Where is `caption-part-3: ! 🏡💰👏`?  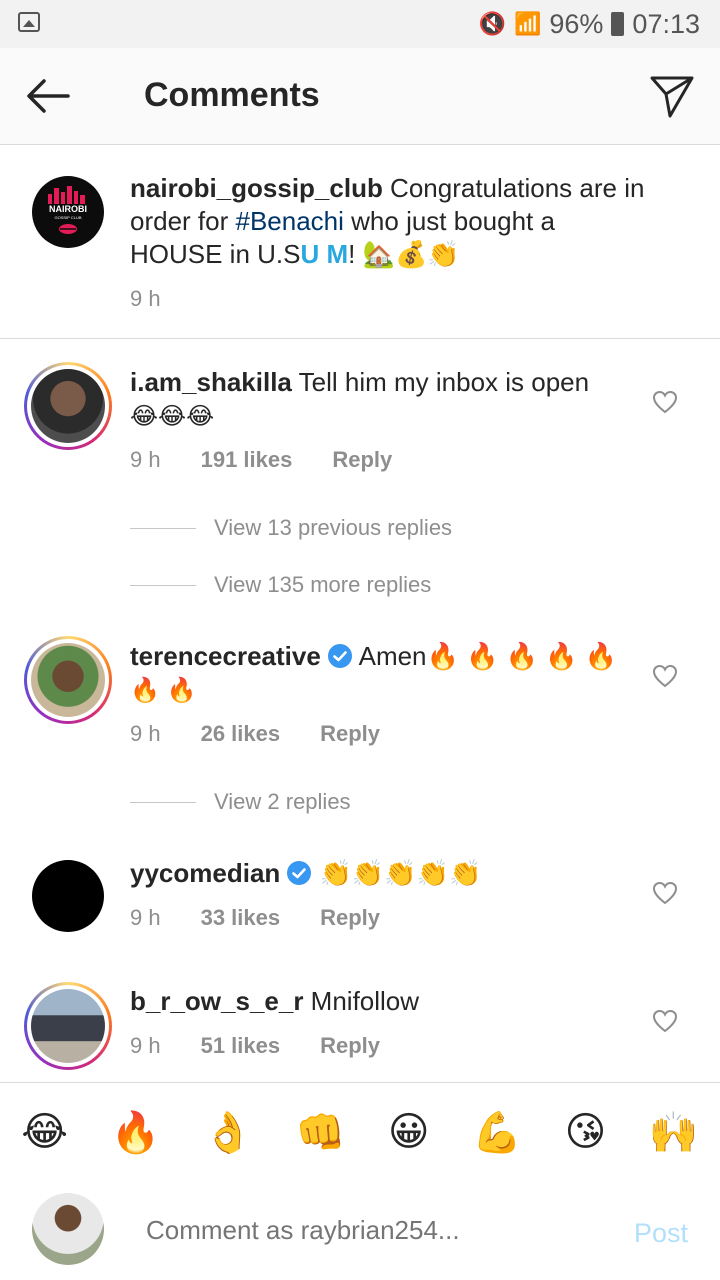
caption-part-3: ! 🏡💰👏 is located at coordinates (404, 254).